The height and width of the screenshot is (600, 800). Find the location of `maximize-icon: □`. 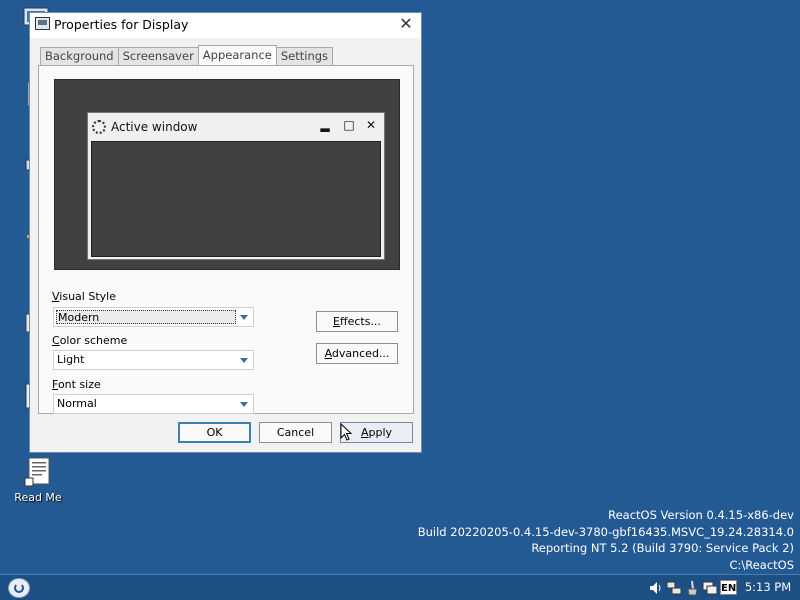

maximize-icon: □ is located at coordinates (349, 125).